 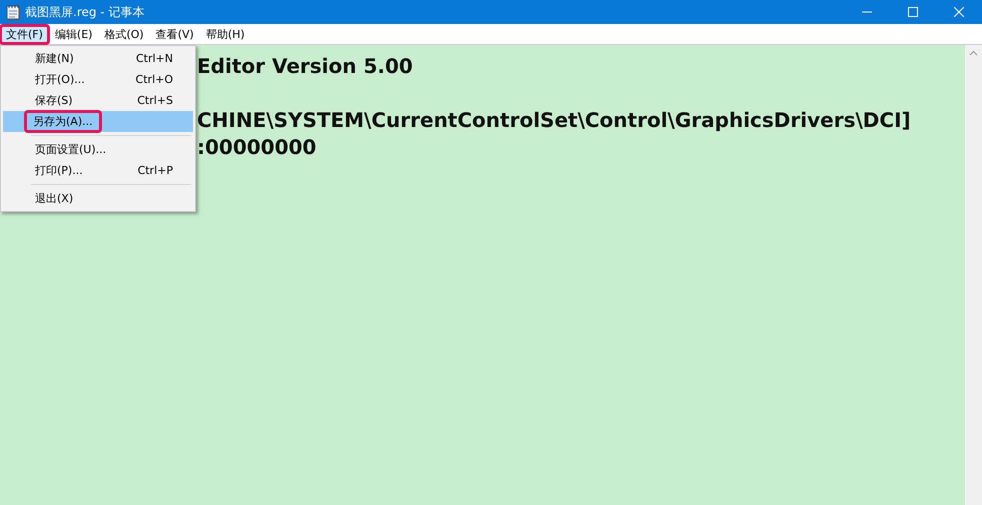 What do you see at coordinates (554, 120) in the screenshot?
I see `text-line: CHINE\SYSTEM\CurrentControlSet\Control\GraphicsDrivers\DCI]` at bounding box center [554, 120].